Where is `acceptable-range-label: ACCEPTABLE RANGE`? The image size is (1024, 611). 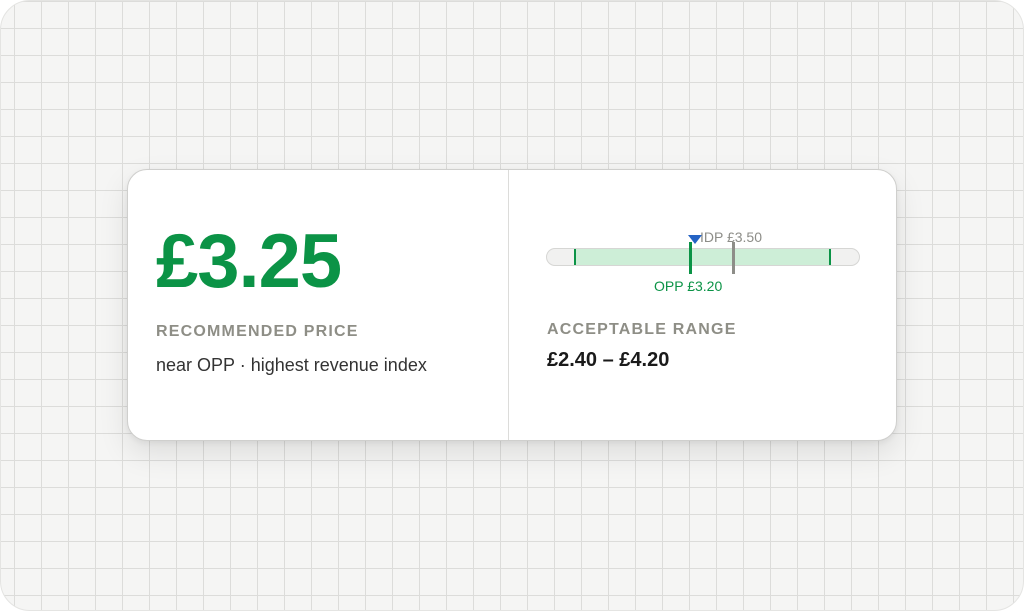
acceptable-range-label: ACCEPTABLE RANGE is located at coordinates (642, 329).